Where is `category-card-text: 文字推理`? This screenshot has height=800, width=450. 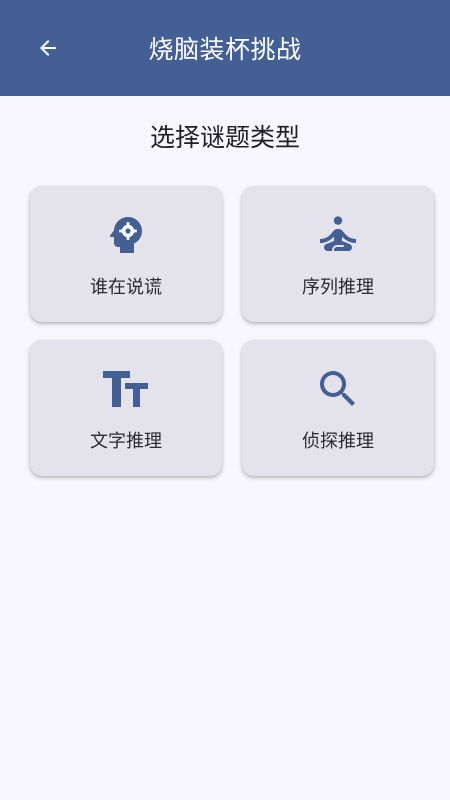 category-card-text: 文字推理 is located at coordinates (126, 408).